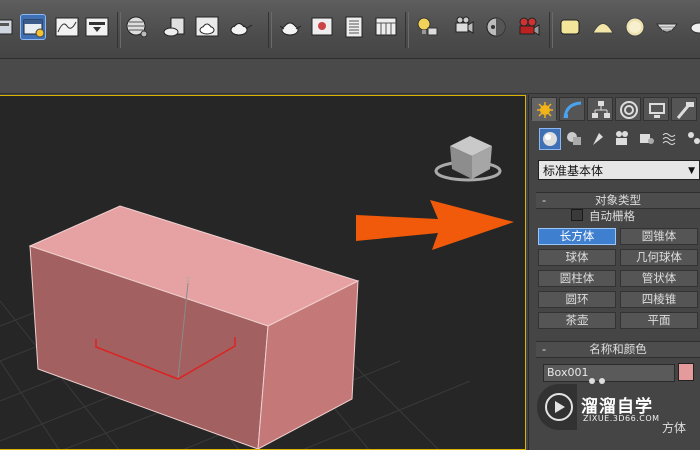 Image resolution: width=700 pixels, height=450 pixels. I want to click on cone-button: 圆锥体, so click(659, 236).